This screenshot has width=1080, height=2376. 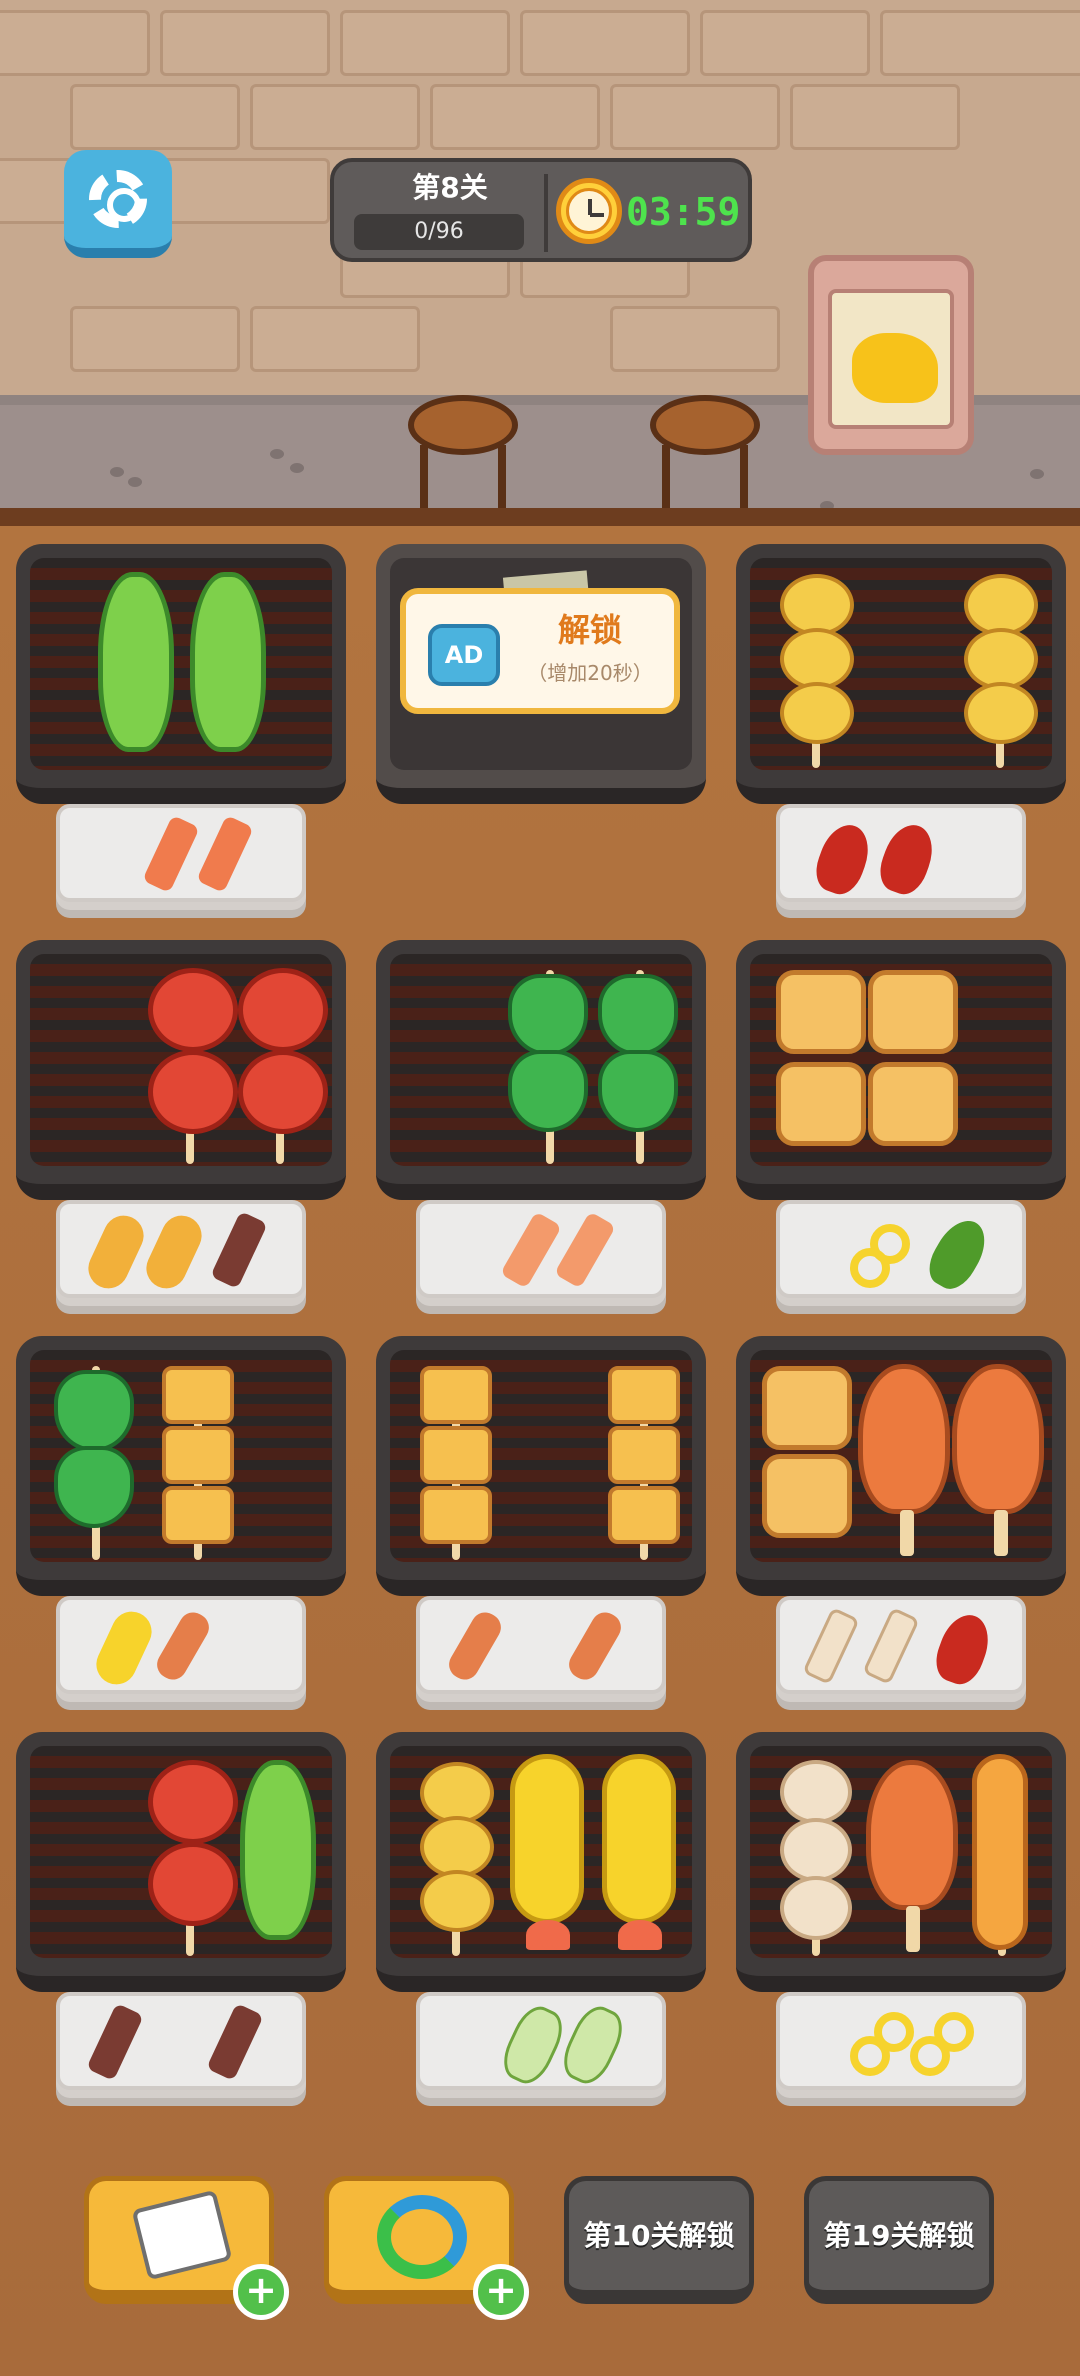 What do you see at coordinates (426, 2248) in the screenshot?
I see `shuffle-button: +` at bounding box center [426, 2248].